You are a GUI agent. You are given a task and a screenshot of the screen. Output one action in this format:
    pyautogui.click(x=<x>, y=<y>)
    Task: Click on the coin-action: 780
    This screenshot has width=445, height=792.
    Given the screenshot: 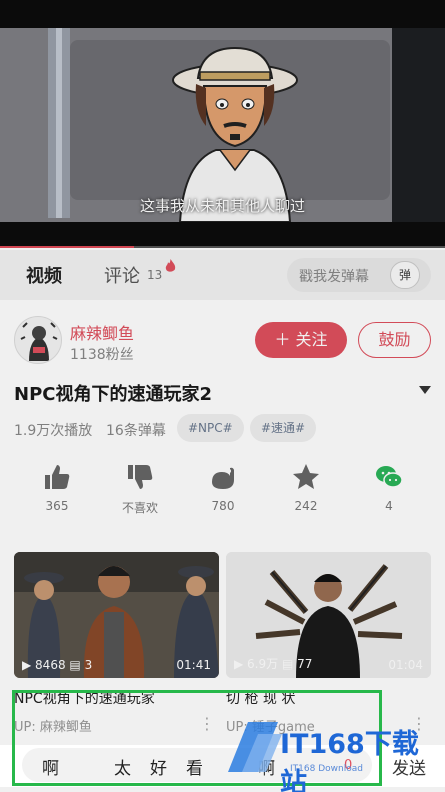 What is the action you would take?
    pyautogui.click(x=223, y=487)
    